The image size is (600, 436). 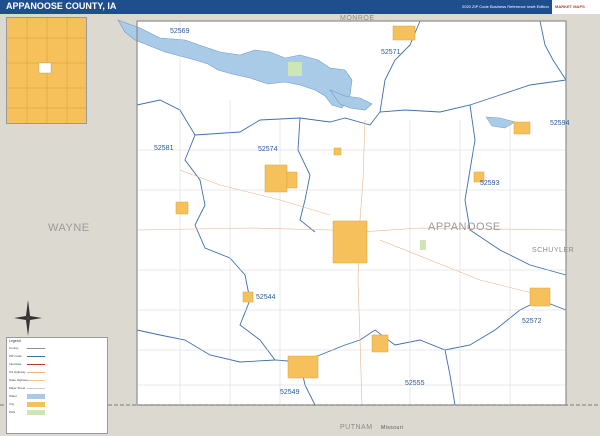 I want to click on city-moulton, so click(x=380, y=343).